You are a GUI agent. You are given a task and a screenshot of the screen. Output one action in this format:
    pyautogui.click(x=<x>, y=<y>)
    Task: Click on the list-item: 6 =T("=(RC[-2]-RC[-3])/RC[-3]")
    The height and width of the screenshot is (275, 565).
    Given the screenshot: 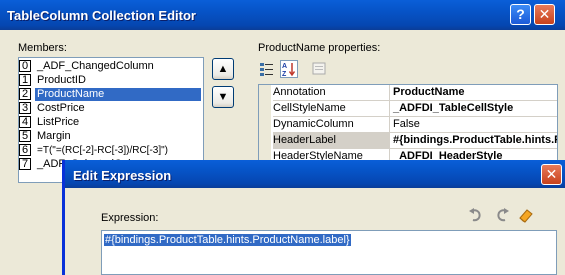 What is the action you would take?
    pyautogui.click(x=111, y=150)
    